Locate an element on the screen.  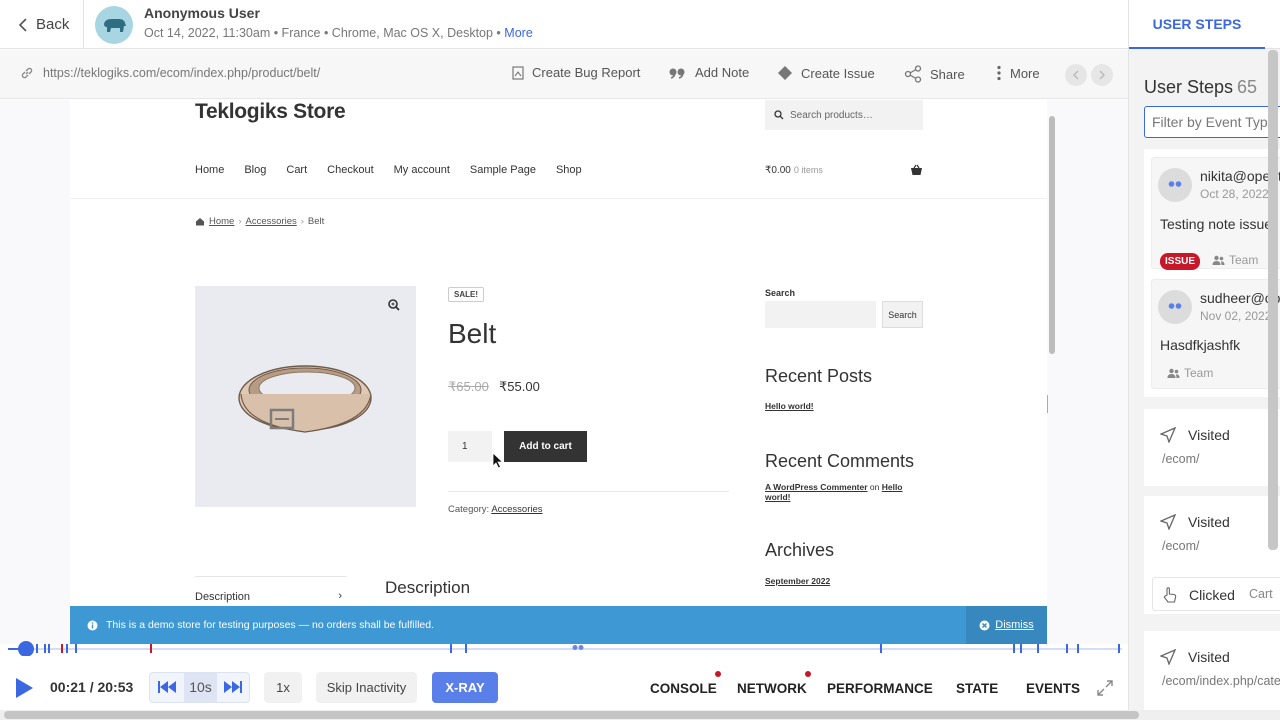
event-visited: Visited /ecom/index.php/category/ is located at coordinates (1212, 670).